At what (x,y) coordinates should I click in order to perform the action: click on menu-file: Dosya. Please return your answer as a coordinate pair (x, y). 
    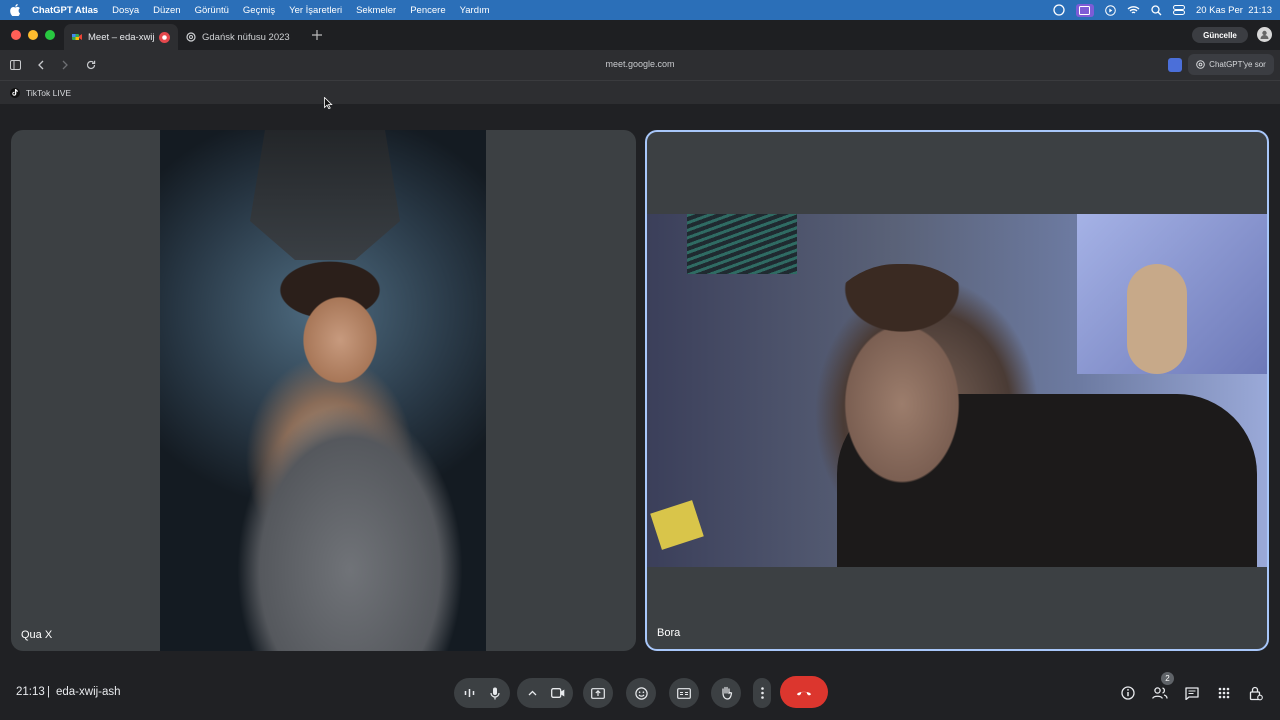
    Looking at the image, I should click on (125, 10).